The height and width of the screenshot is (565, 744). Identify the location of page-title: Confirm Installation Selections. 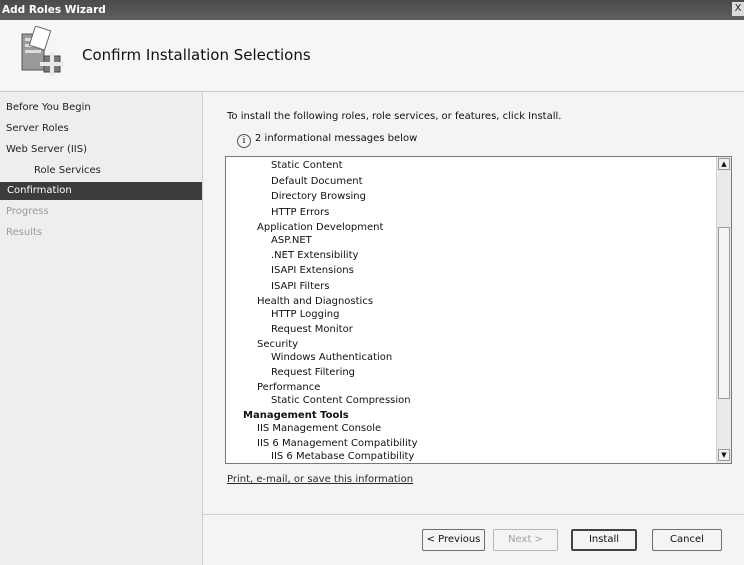
(196, 55).